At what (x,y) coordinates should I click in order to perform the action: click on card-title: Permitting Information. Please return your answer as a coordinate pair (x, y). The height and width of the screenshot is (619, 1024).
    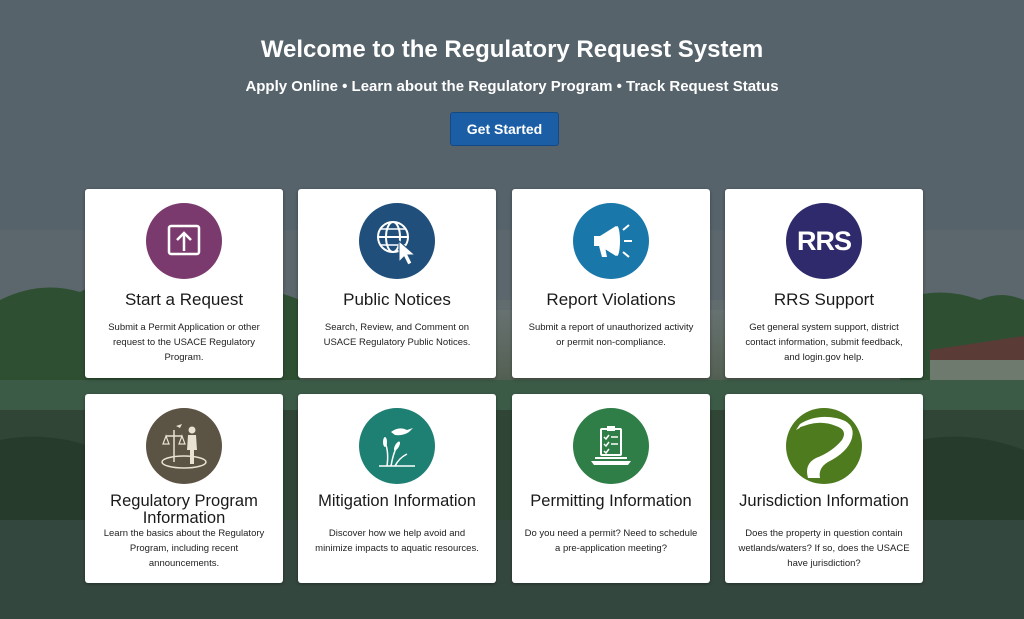
    Looking at the image, I should click on (611, 501).